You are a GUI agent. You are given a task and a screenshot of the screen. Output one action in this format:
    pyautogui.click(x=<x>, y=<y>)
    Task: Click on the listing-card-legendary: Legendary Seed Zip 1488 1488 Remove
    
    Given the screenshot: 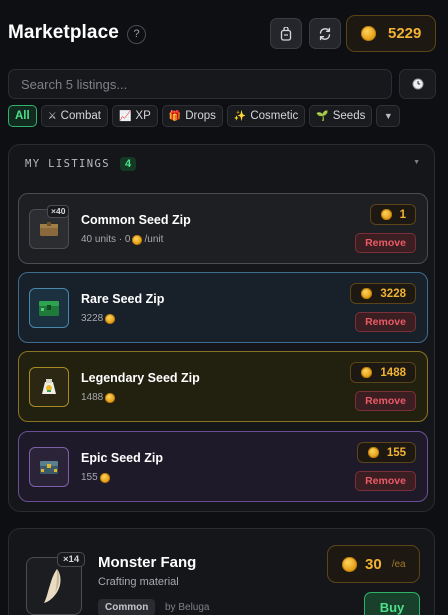 What is the action you would take?
    pyautogui.click(x=223, y=386)
    